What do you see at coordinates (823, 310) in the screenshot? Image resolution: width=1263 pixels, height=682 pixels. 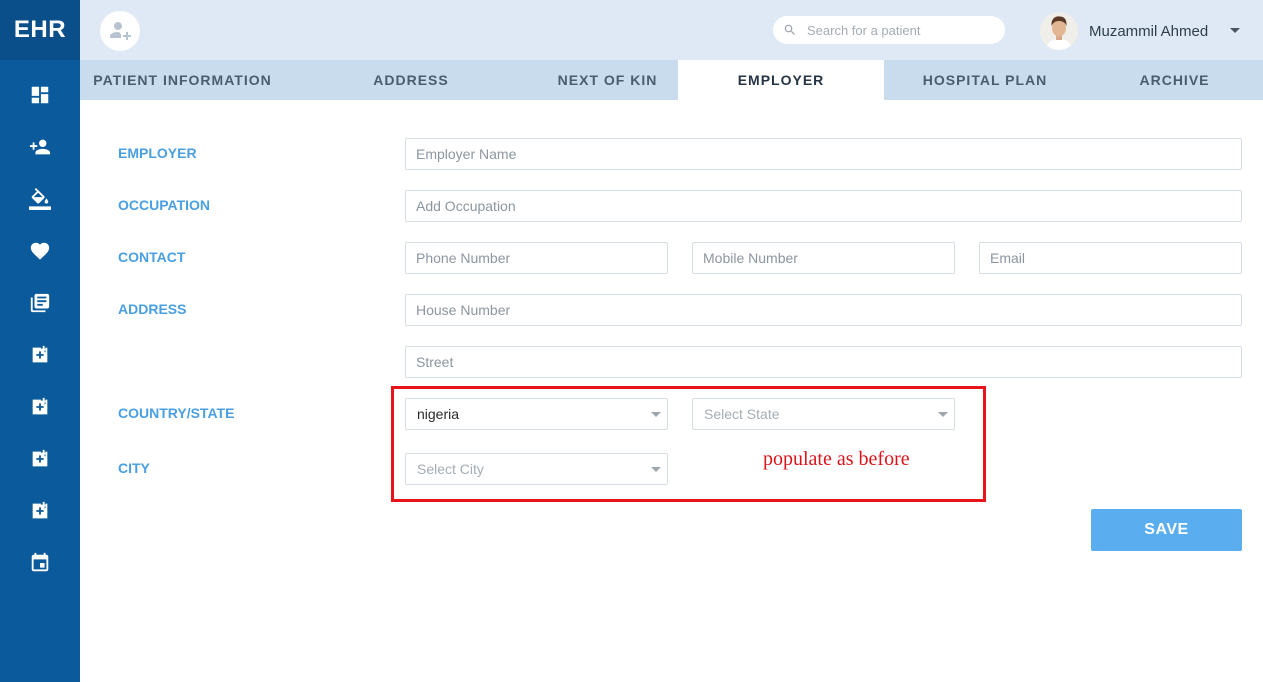 I see `house-number-input` at bounding box center [823, 310].